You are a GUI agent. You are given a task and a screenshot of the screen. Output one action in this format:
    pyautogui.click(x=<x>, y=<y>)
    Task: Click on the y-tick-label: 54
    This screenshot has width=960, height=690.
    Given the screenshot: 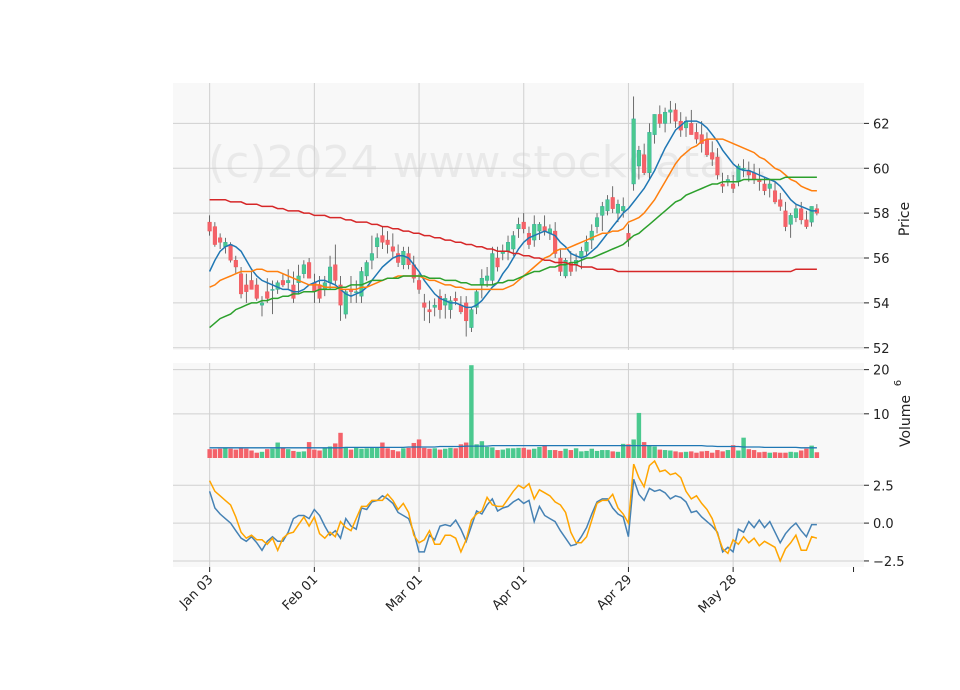 What is the action you would take?
    pyautogui.click(x=881, y=304)
    